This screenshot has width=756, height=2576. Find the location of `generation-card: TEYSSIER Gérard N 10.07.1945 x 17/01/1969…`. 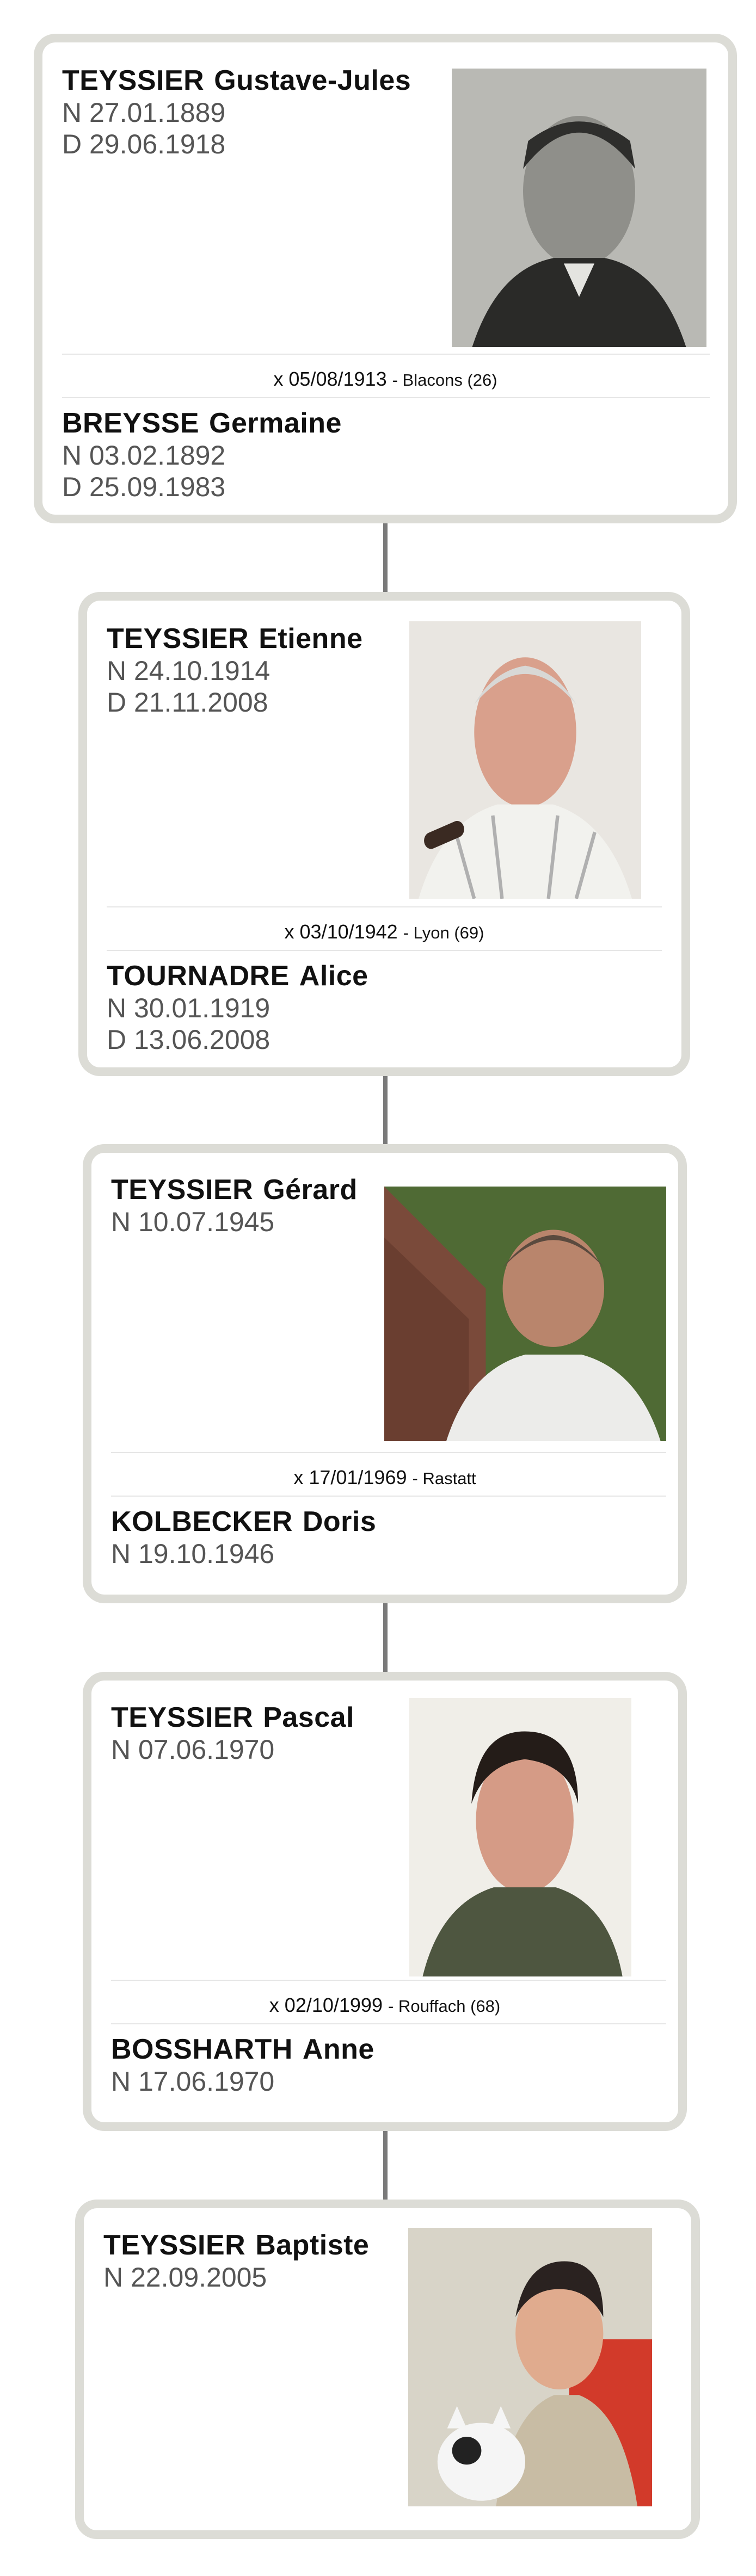

generation-card: TEYSSIER Gérard N 10.07.1945 x 17/01/1969… is located at coordinates (385, 1374).